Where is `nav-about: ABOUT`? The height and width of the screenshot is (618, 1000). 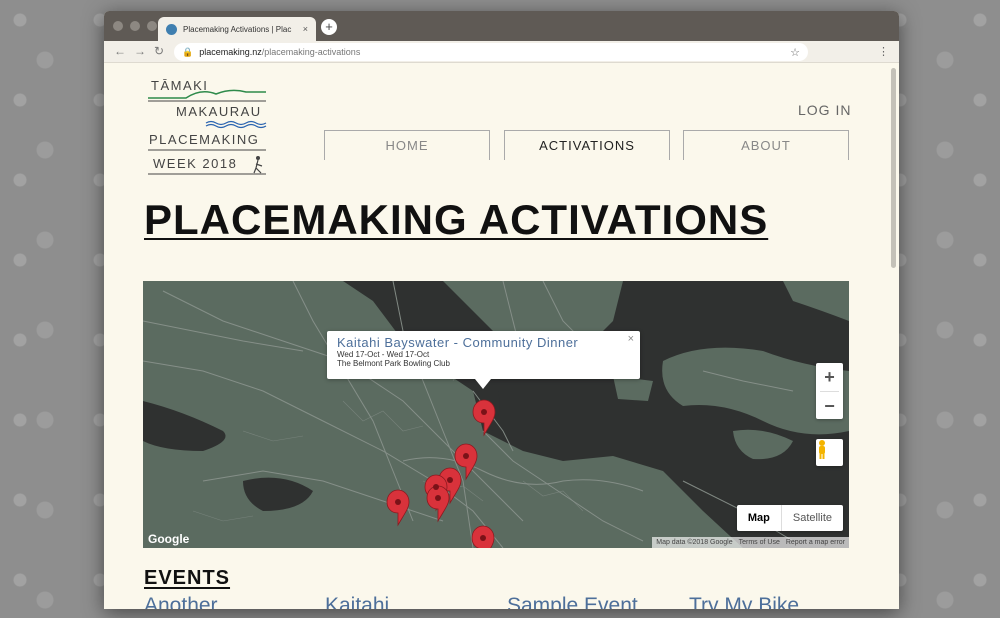 nav-about: ABOUT is located at coordinates (766, 145).